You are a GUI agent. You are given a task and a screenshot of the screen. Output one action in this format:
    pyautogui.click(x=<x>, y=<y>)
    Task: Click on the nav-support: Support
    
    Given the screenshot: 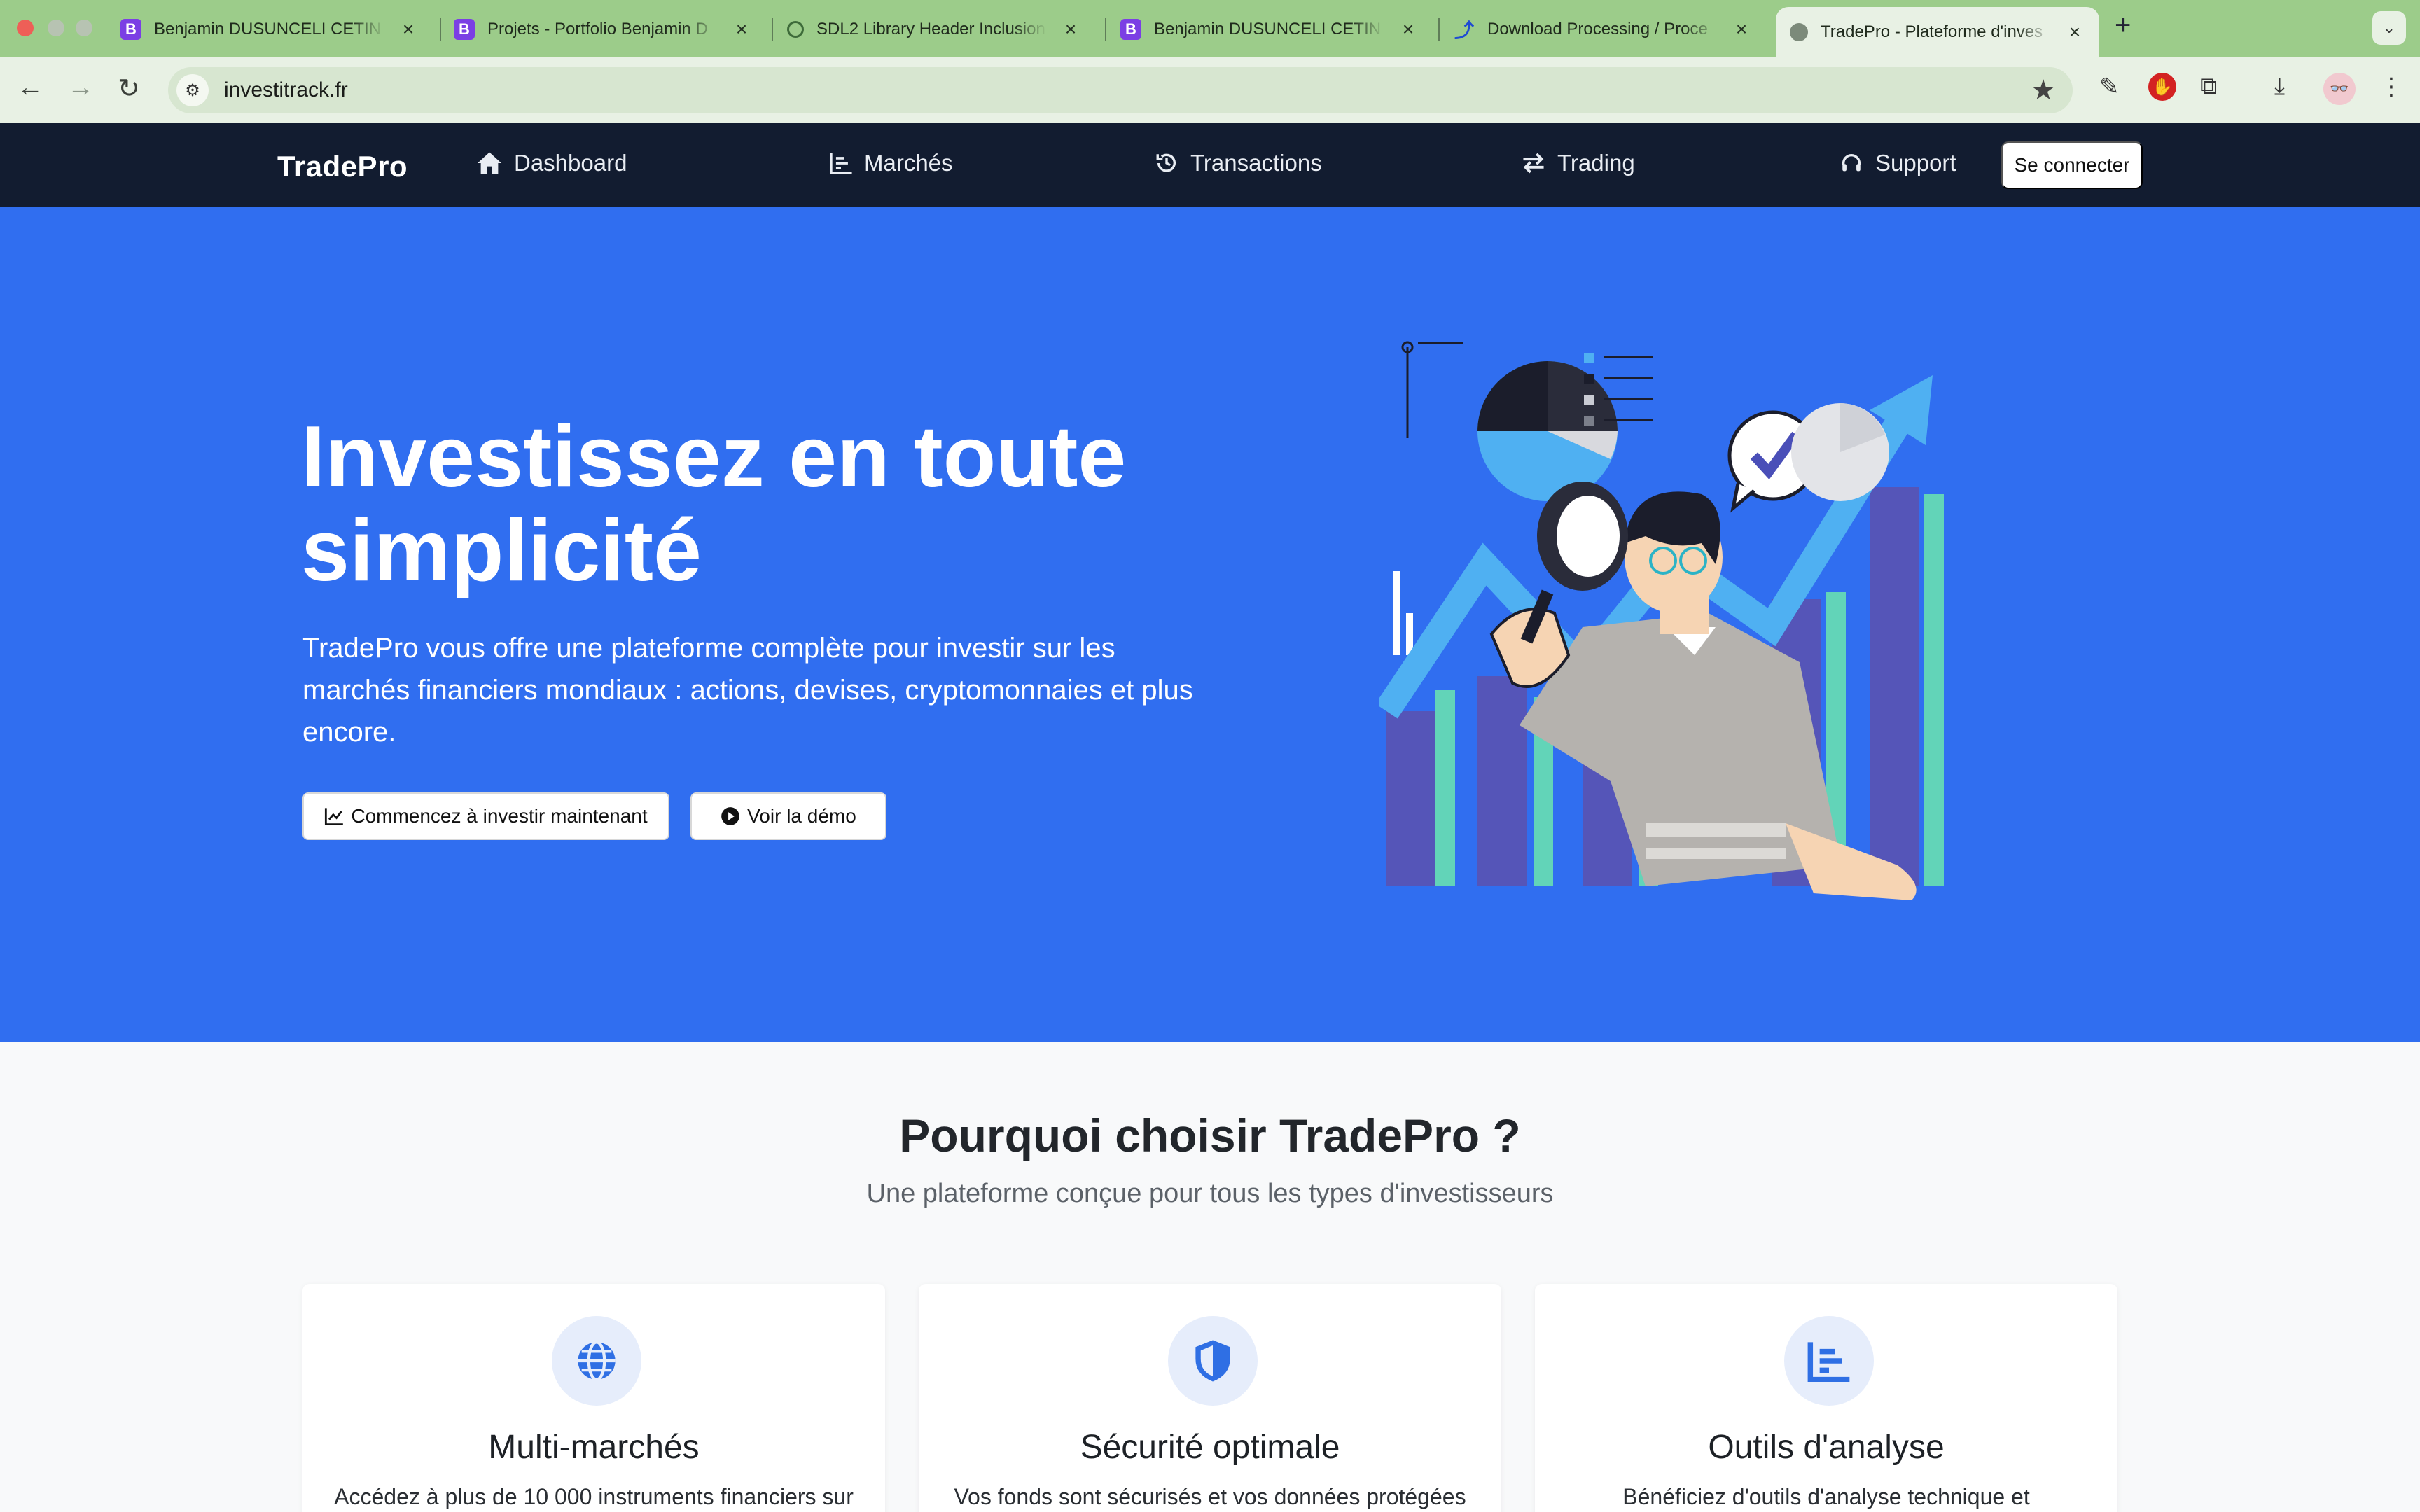 What is the action you would take?
    pyautogui.click(x=1897, y=163)
    